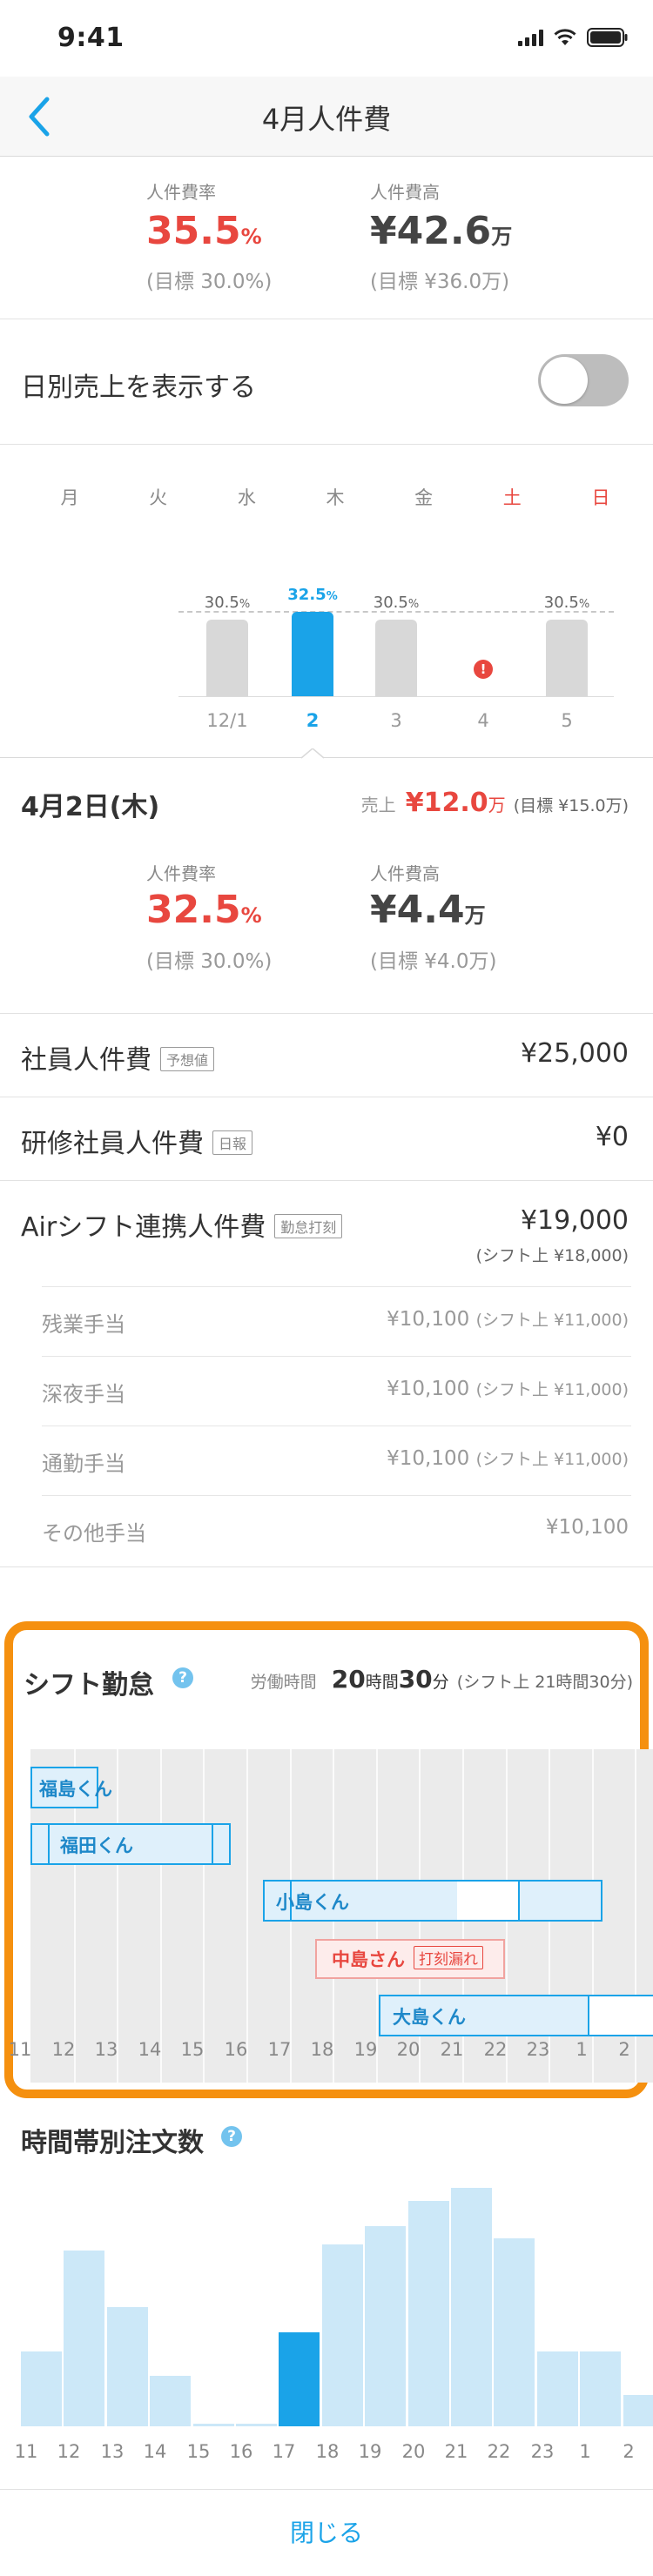  Describe the element at coordinates (396, 720) in the screenshot. I see `week-day-label: 3` at that location.